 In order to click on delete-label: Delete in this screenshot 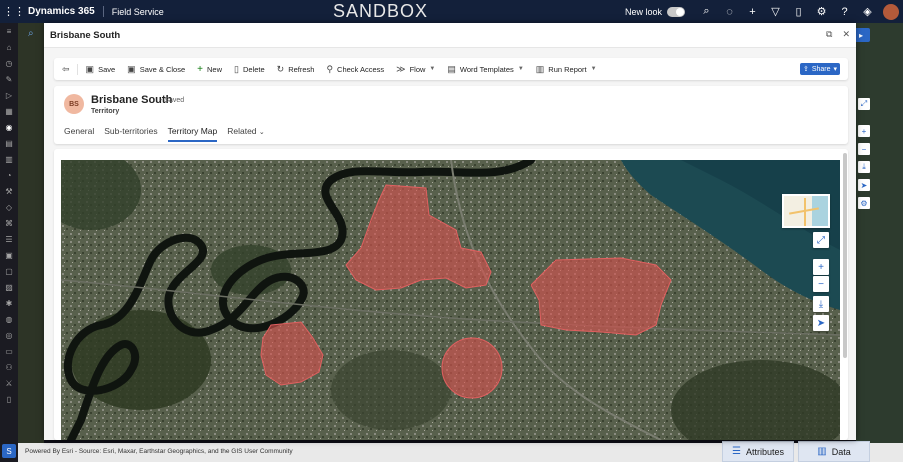, I will do `click(253, 69)`.